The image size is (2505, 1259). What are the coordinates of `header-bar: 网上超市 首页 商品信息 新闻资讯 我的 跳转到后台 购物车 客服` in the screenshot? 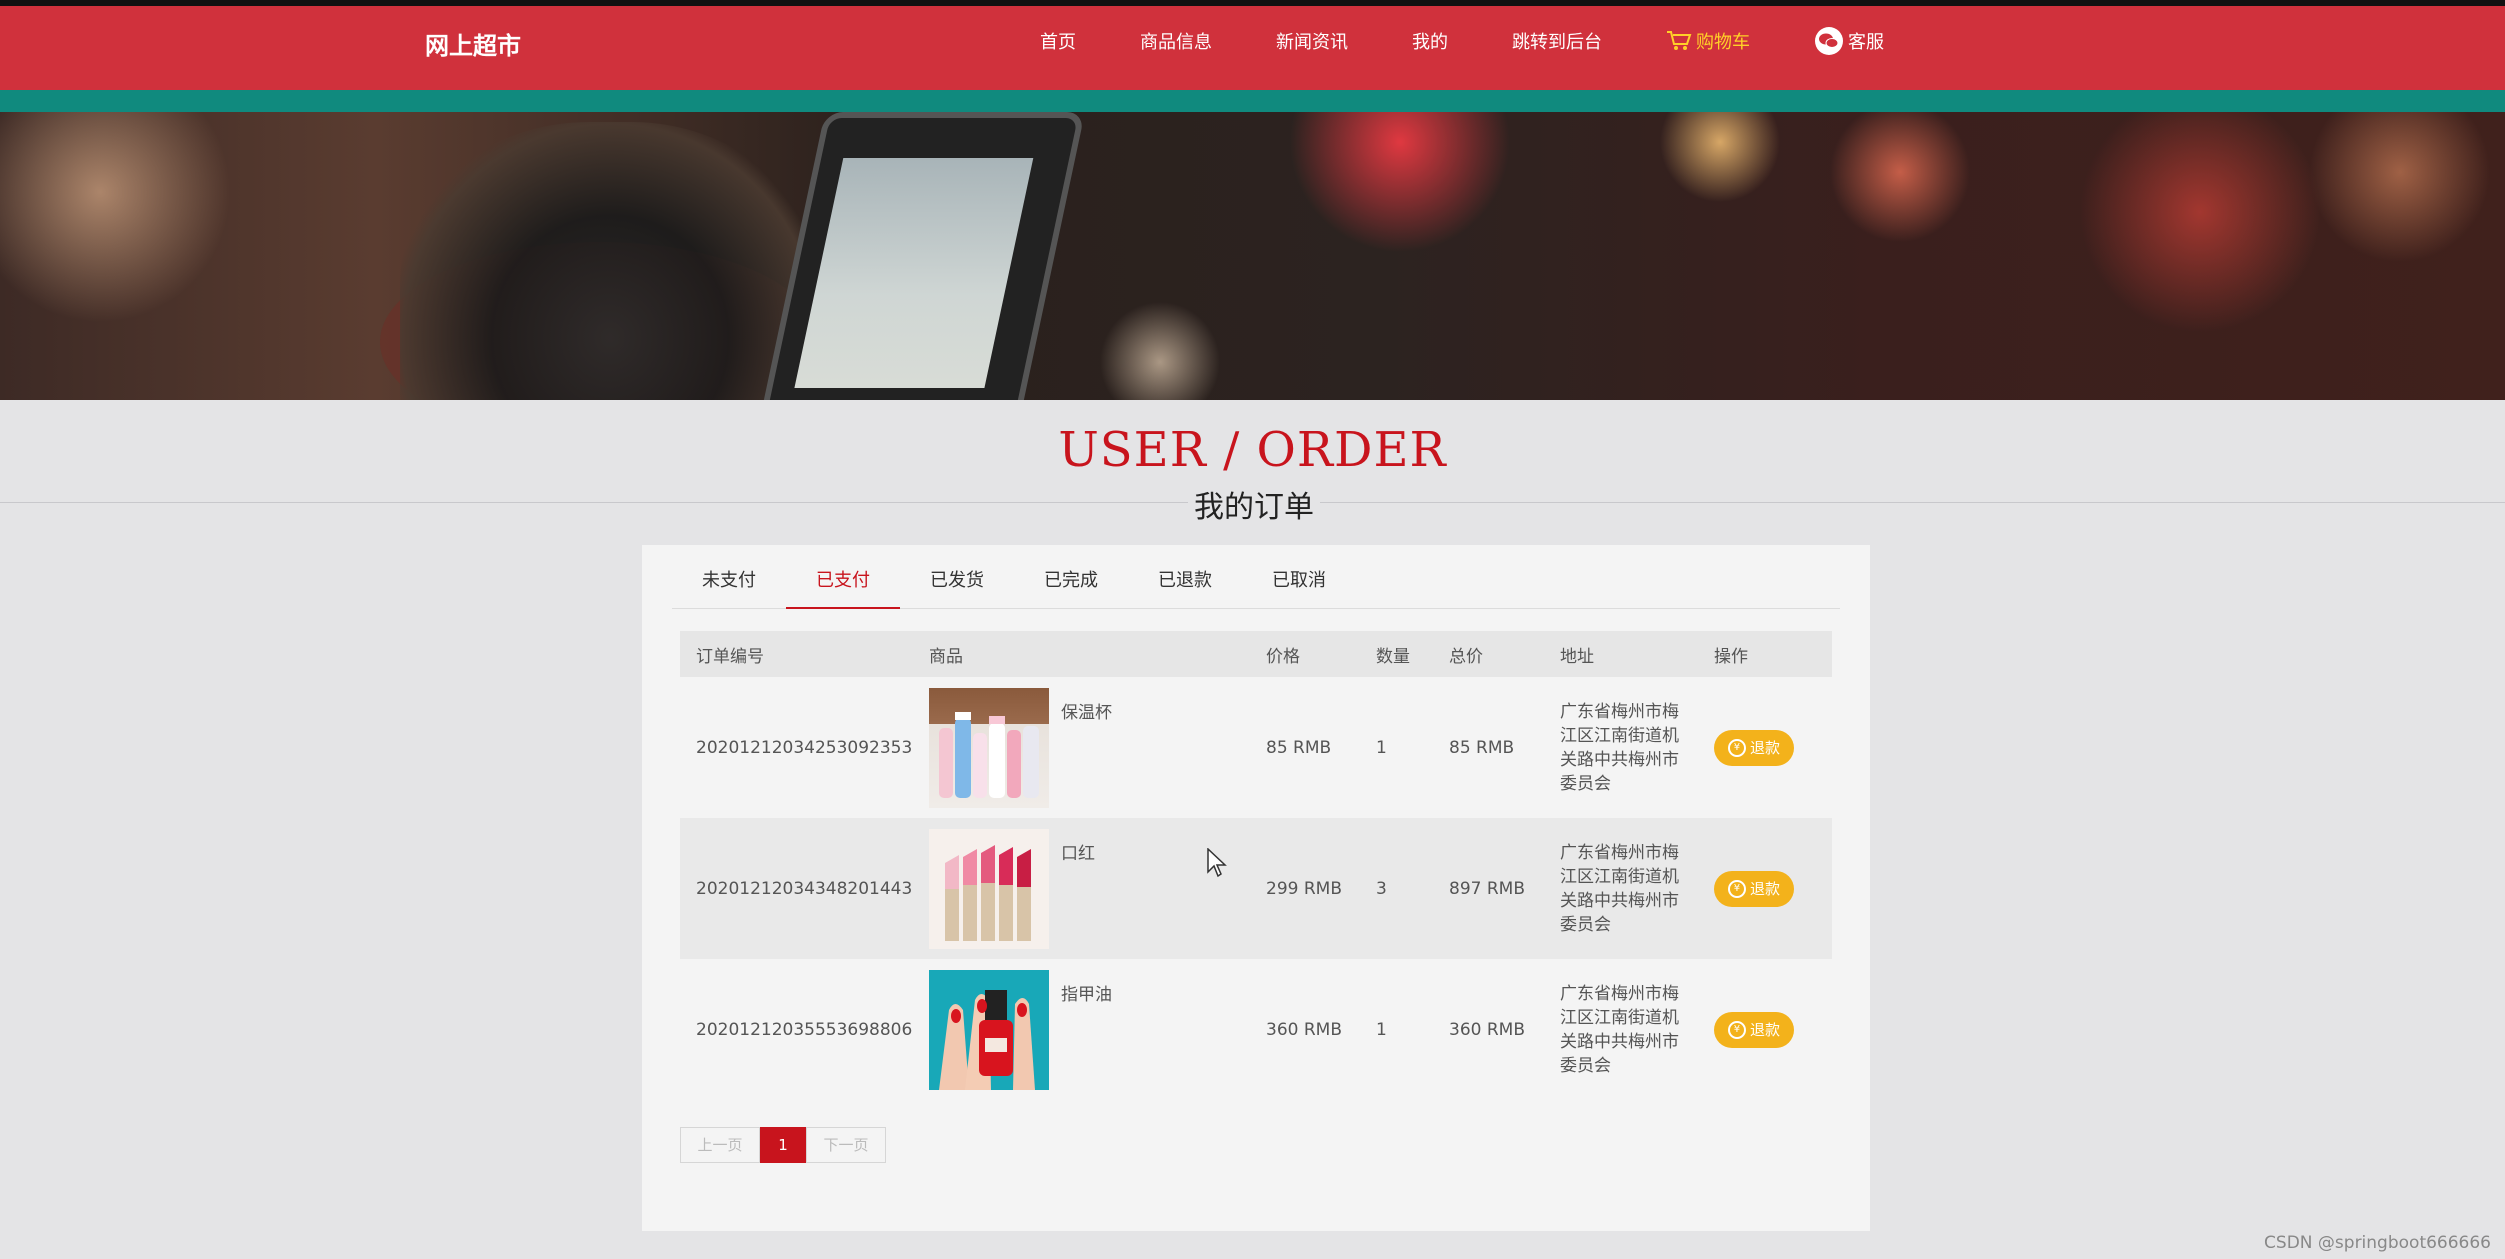 It's located at (1252, 48).